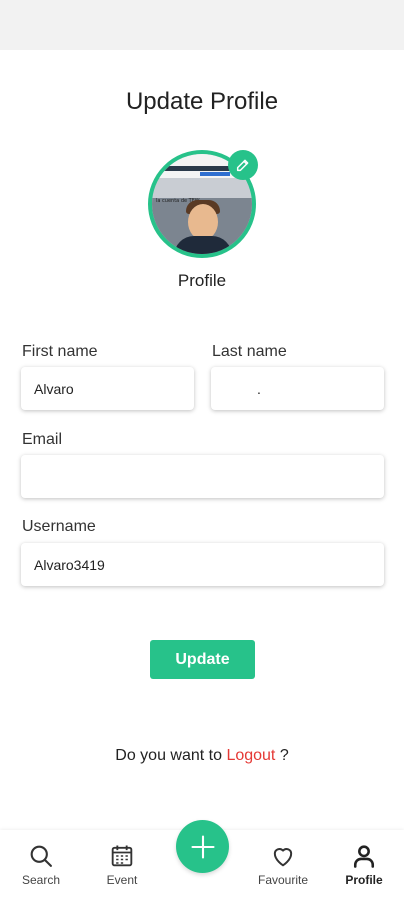  I want to click on email-input, so click(202, 476).